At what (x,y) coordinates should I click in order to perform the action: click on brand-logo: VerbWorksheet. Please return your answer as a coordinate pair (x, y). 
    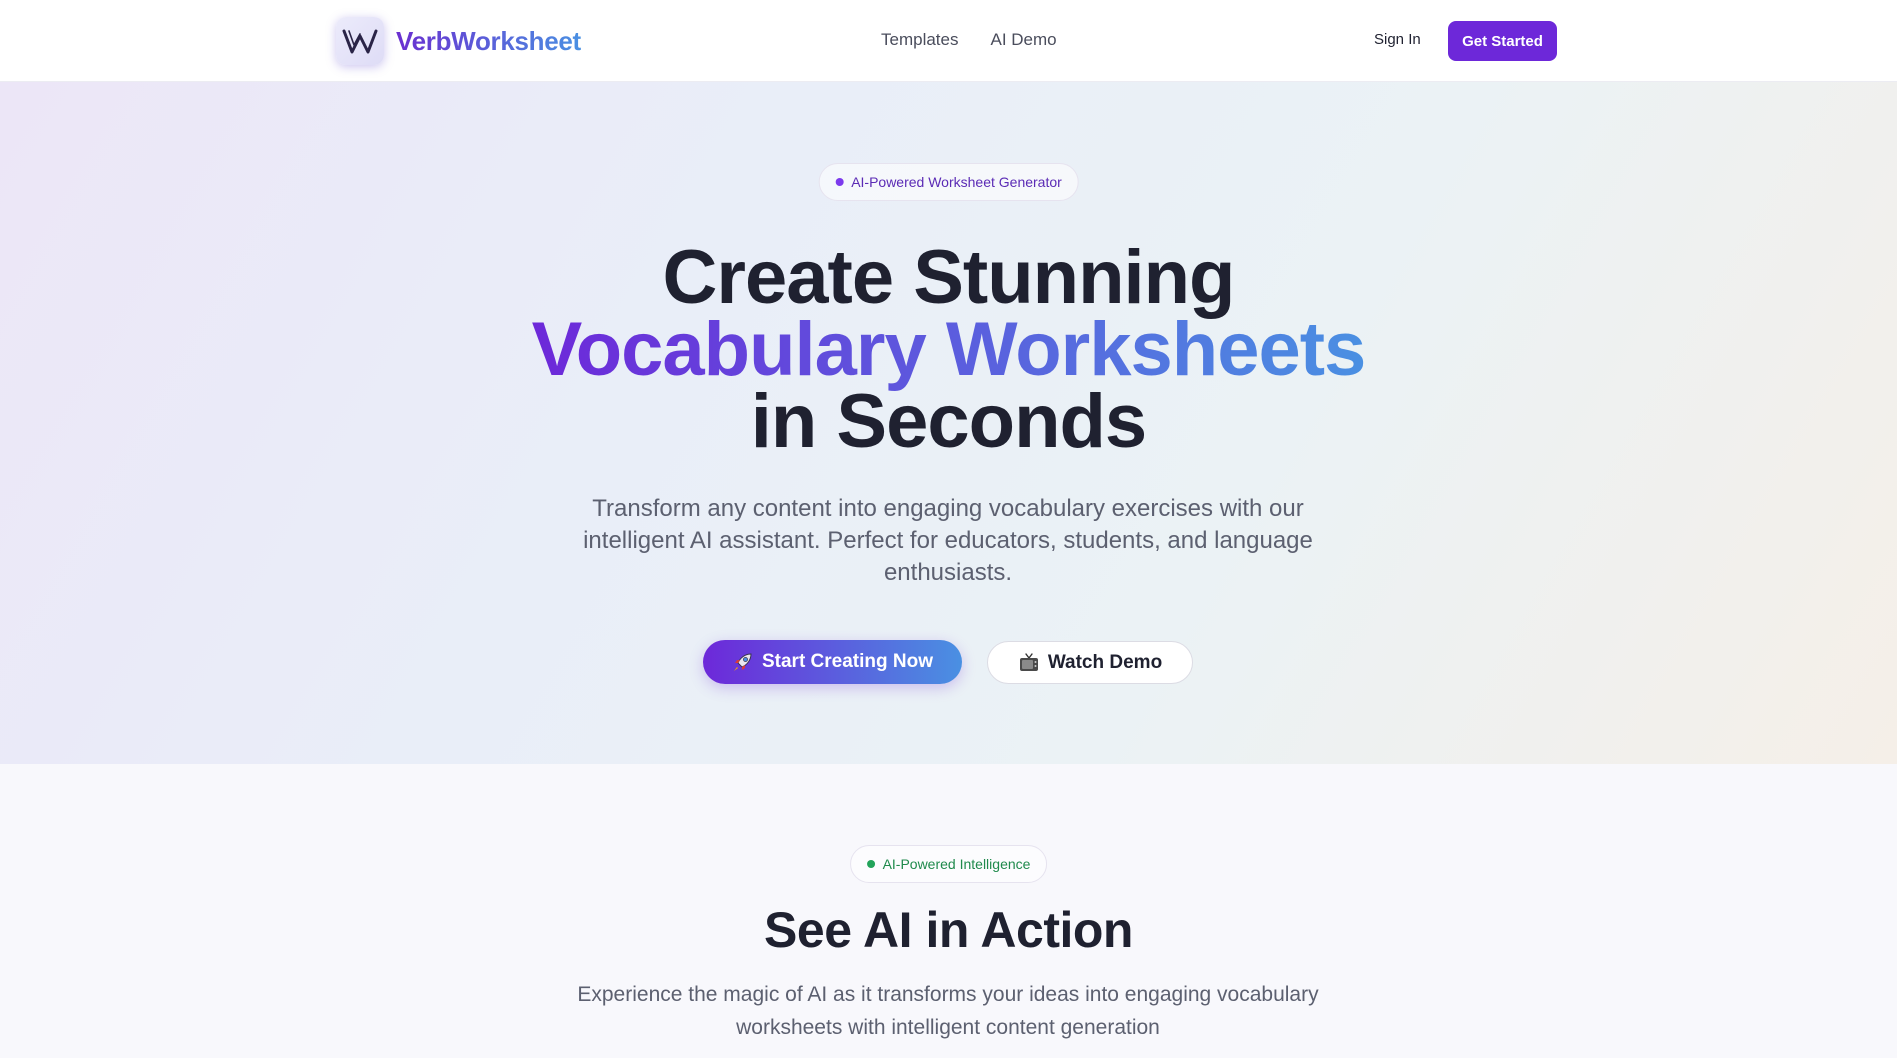
    Looking at the image, I should click on (458, 41).